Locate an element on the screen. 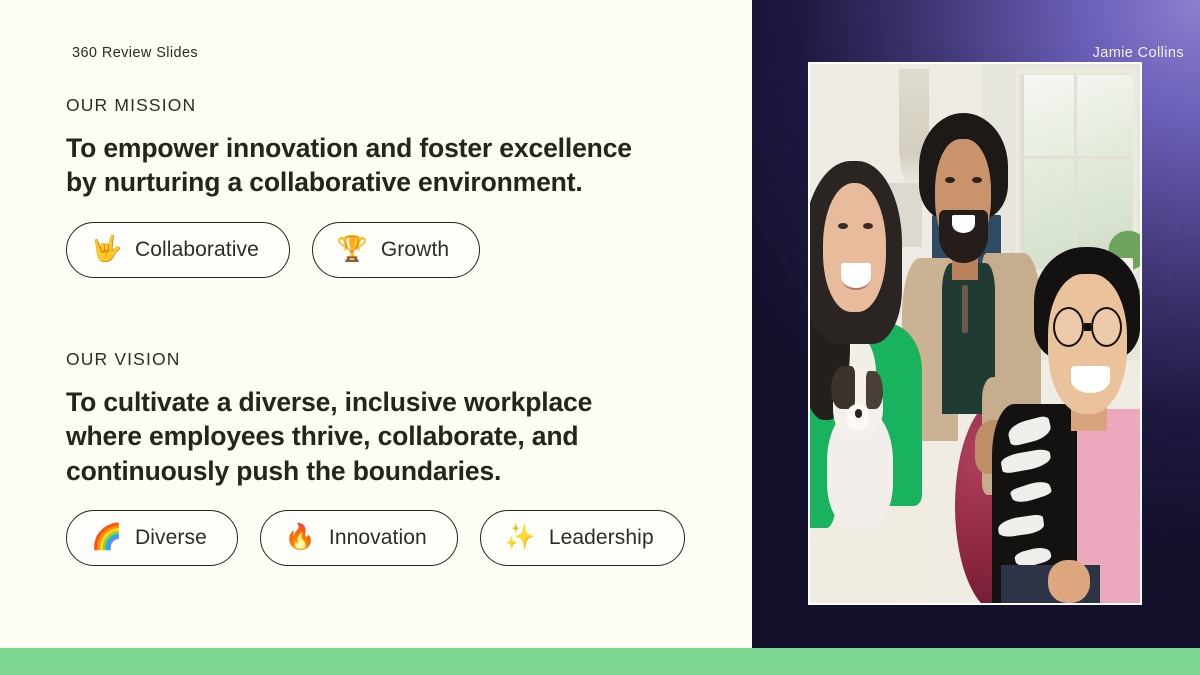 This screenshot has height=675, width=1200. chip-diverse: 🌈 Diverse is located at coordinates (152, 537).